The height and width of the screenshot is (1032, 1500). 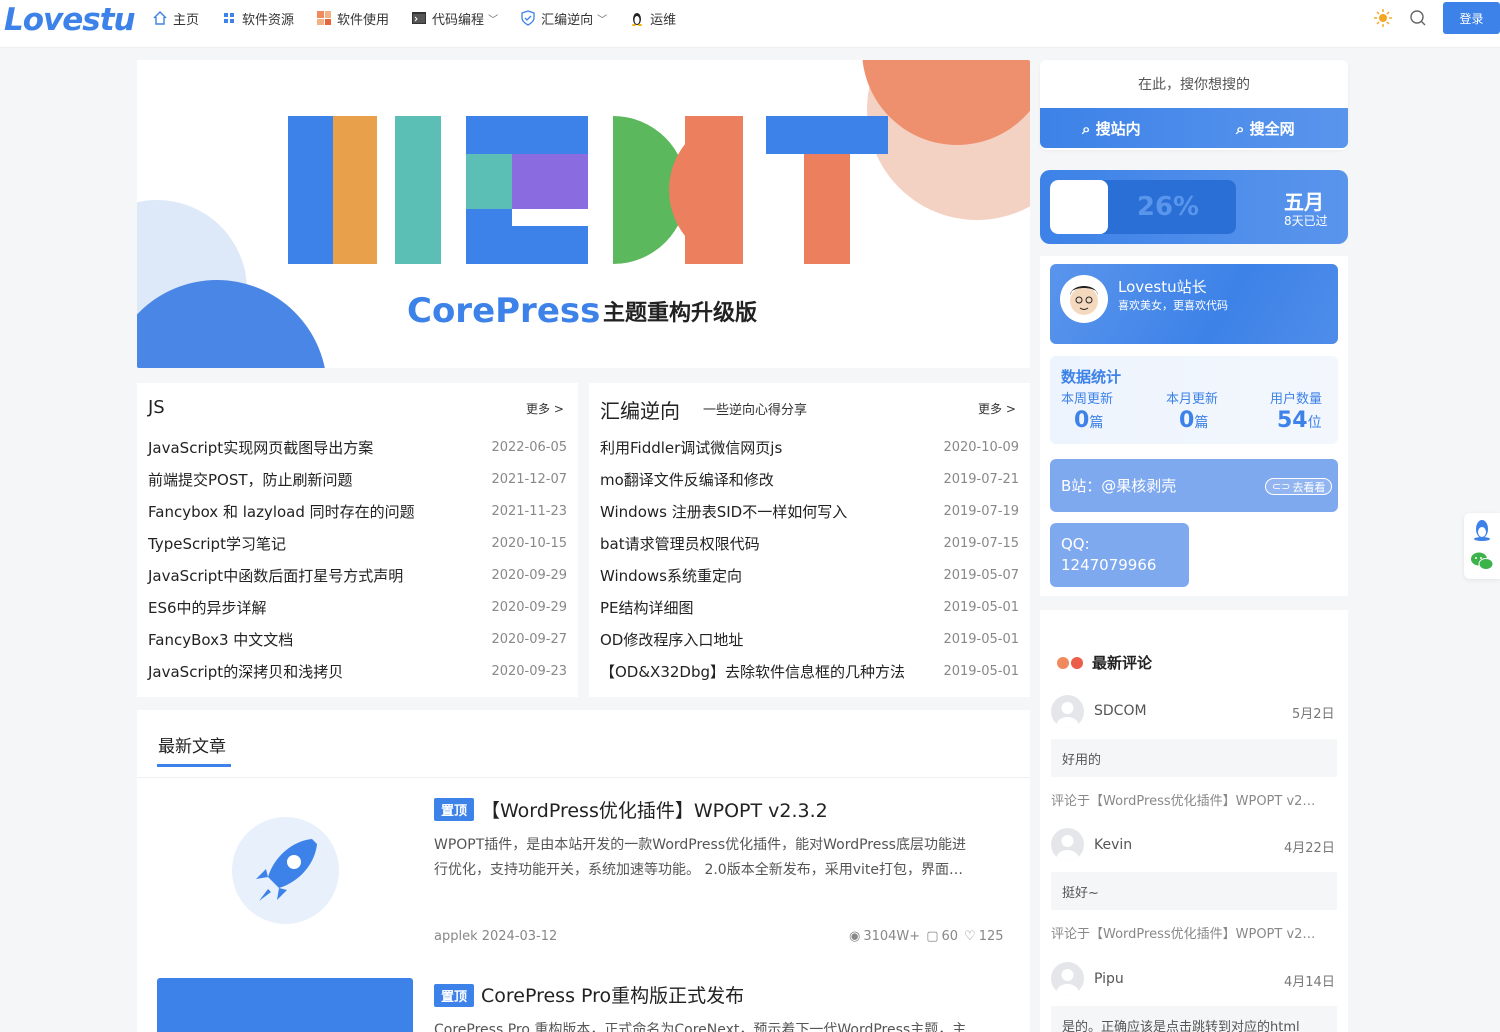 What do you see at coordinates (1383, 18) in the screenshot?
I see `theme-toggle-sun-icon` at bounding box center [1383, 18].